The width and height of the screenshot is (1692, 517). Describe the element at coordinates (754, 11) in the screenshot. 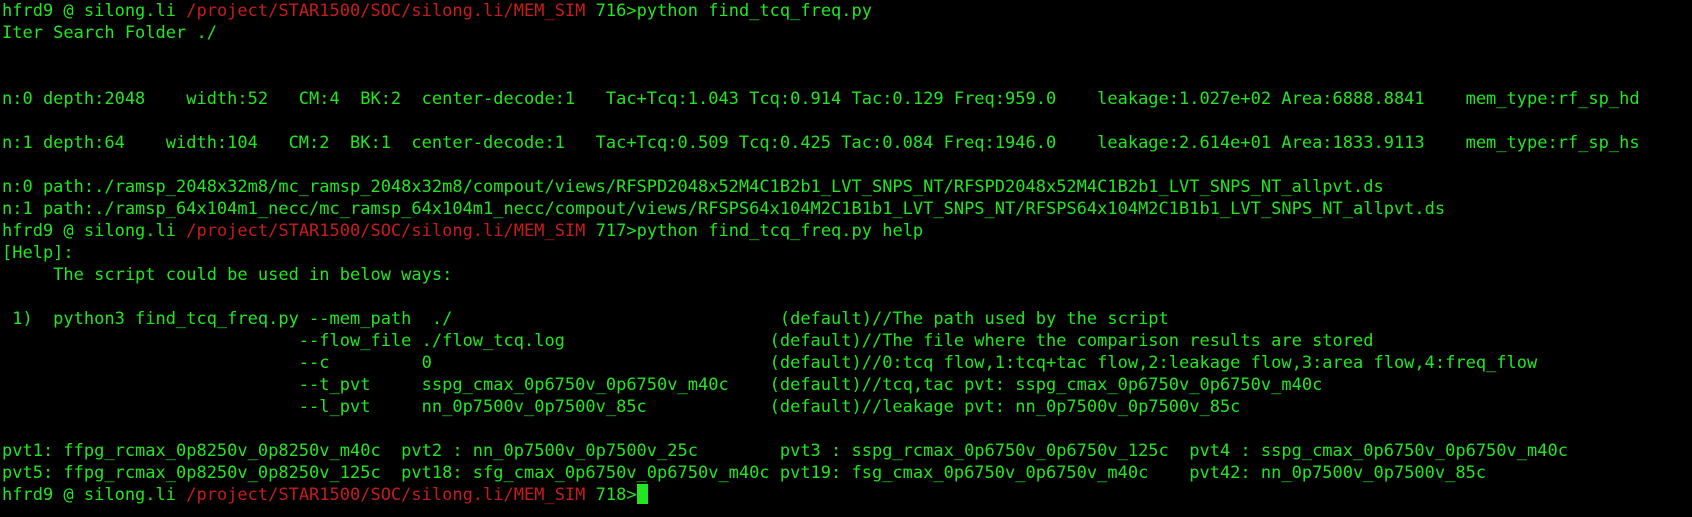

I see `command-text: python find_tcq_freq.py` at that location.